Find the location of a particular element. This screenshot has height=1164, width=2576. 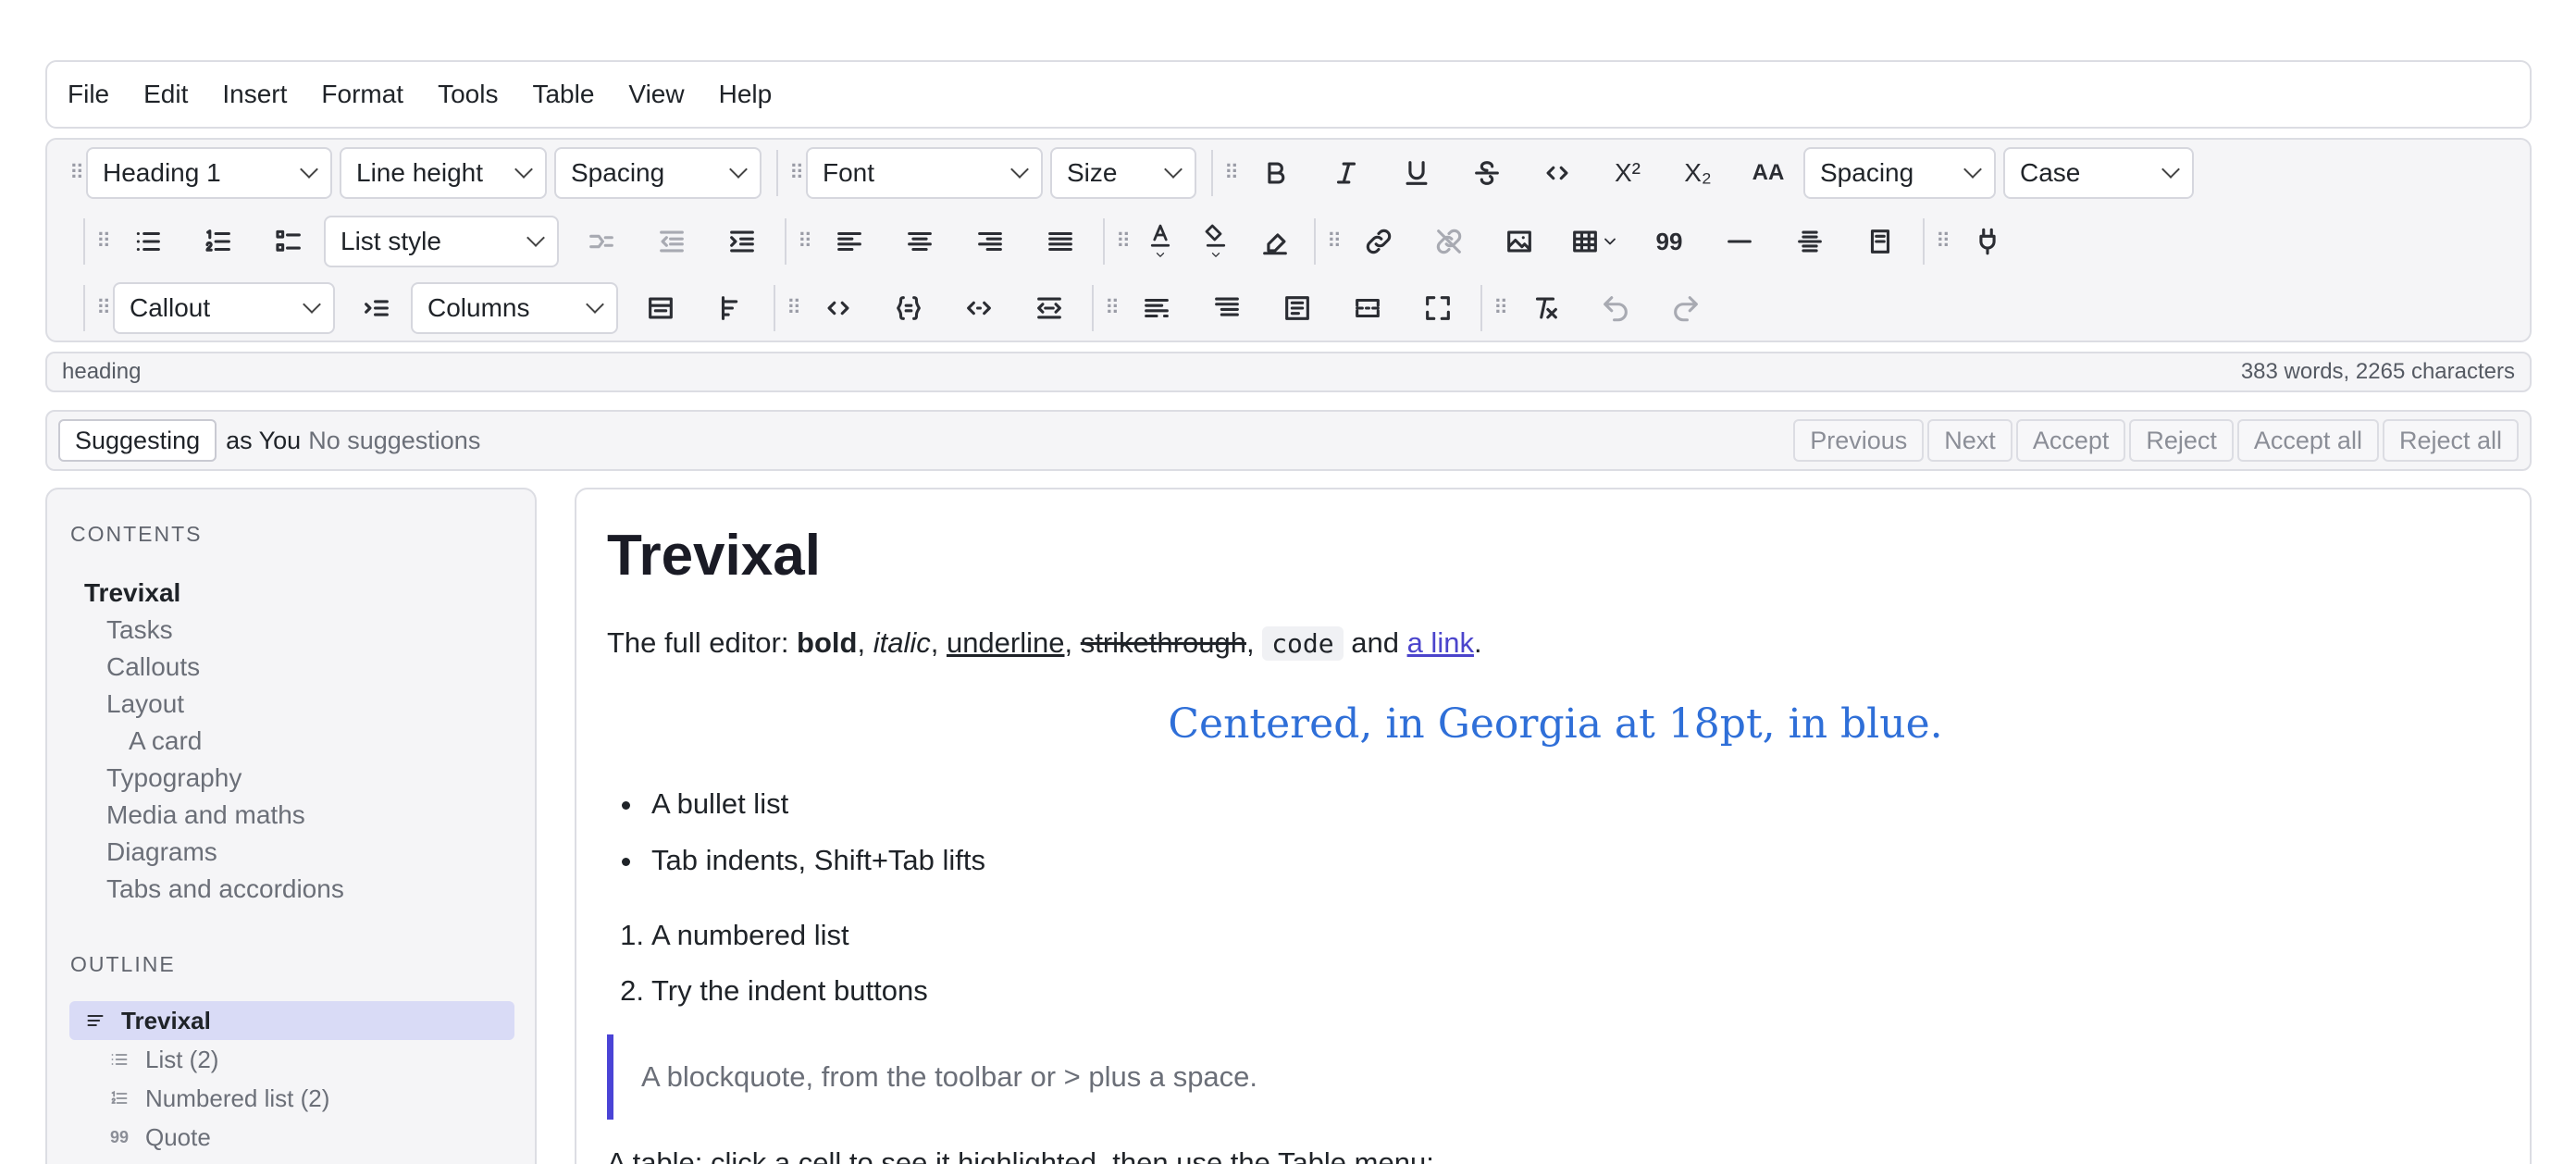

insert-table-button is located at coordinates (1594, 241).